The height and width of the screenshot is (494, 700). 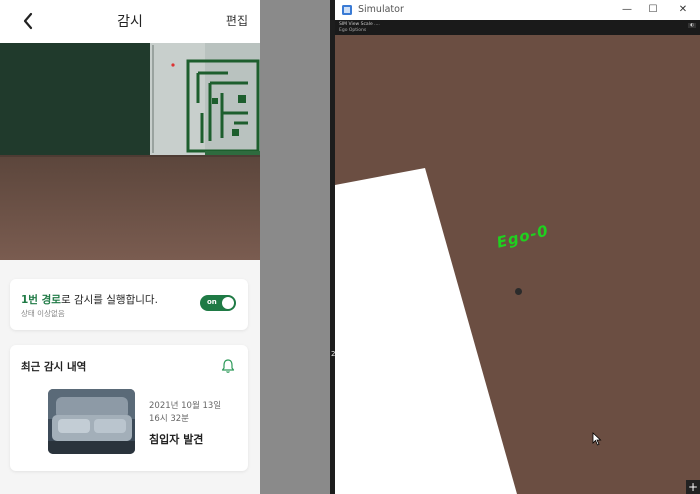 What do you see at coordinates (517, 27) in the screenshot?
I see `simulator-toolbar: SIM View Scale .... Ego Options ◐` at bounding box center [517, 27].